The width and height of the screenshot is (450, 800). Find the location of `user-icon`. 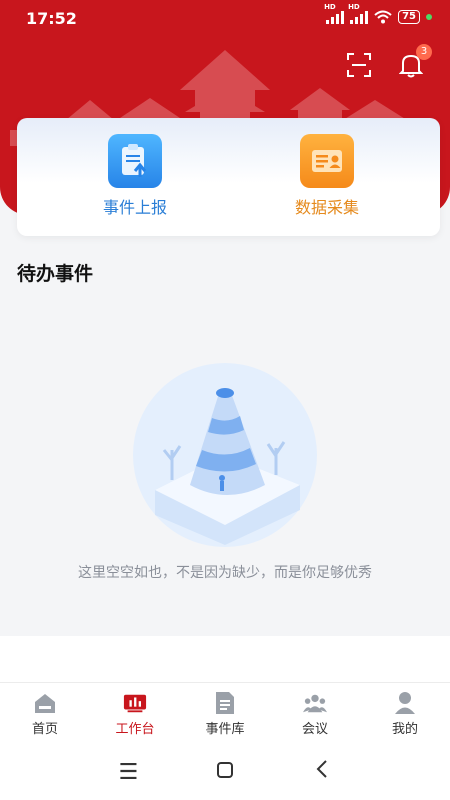

user-icon is located at coordinates (405, 703).